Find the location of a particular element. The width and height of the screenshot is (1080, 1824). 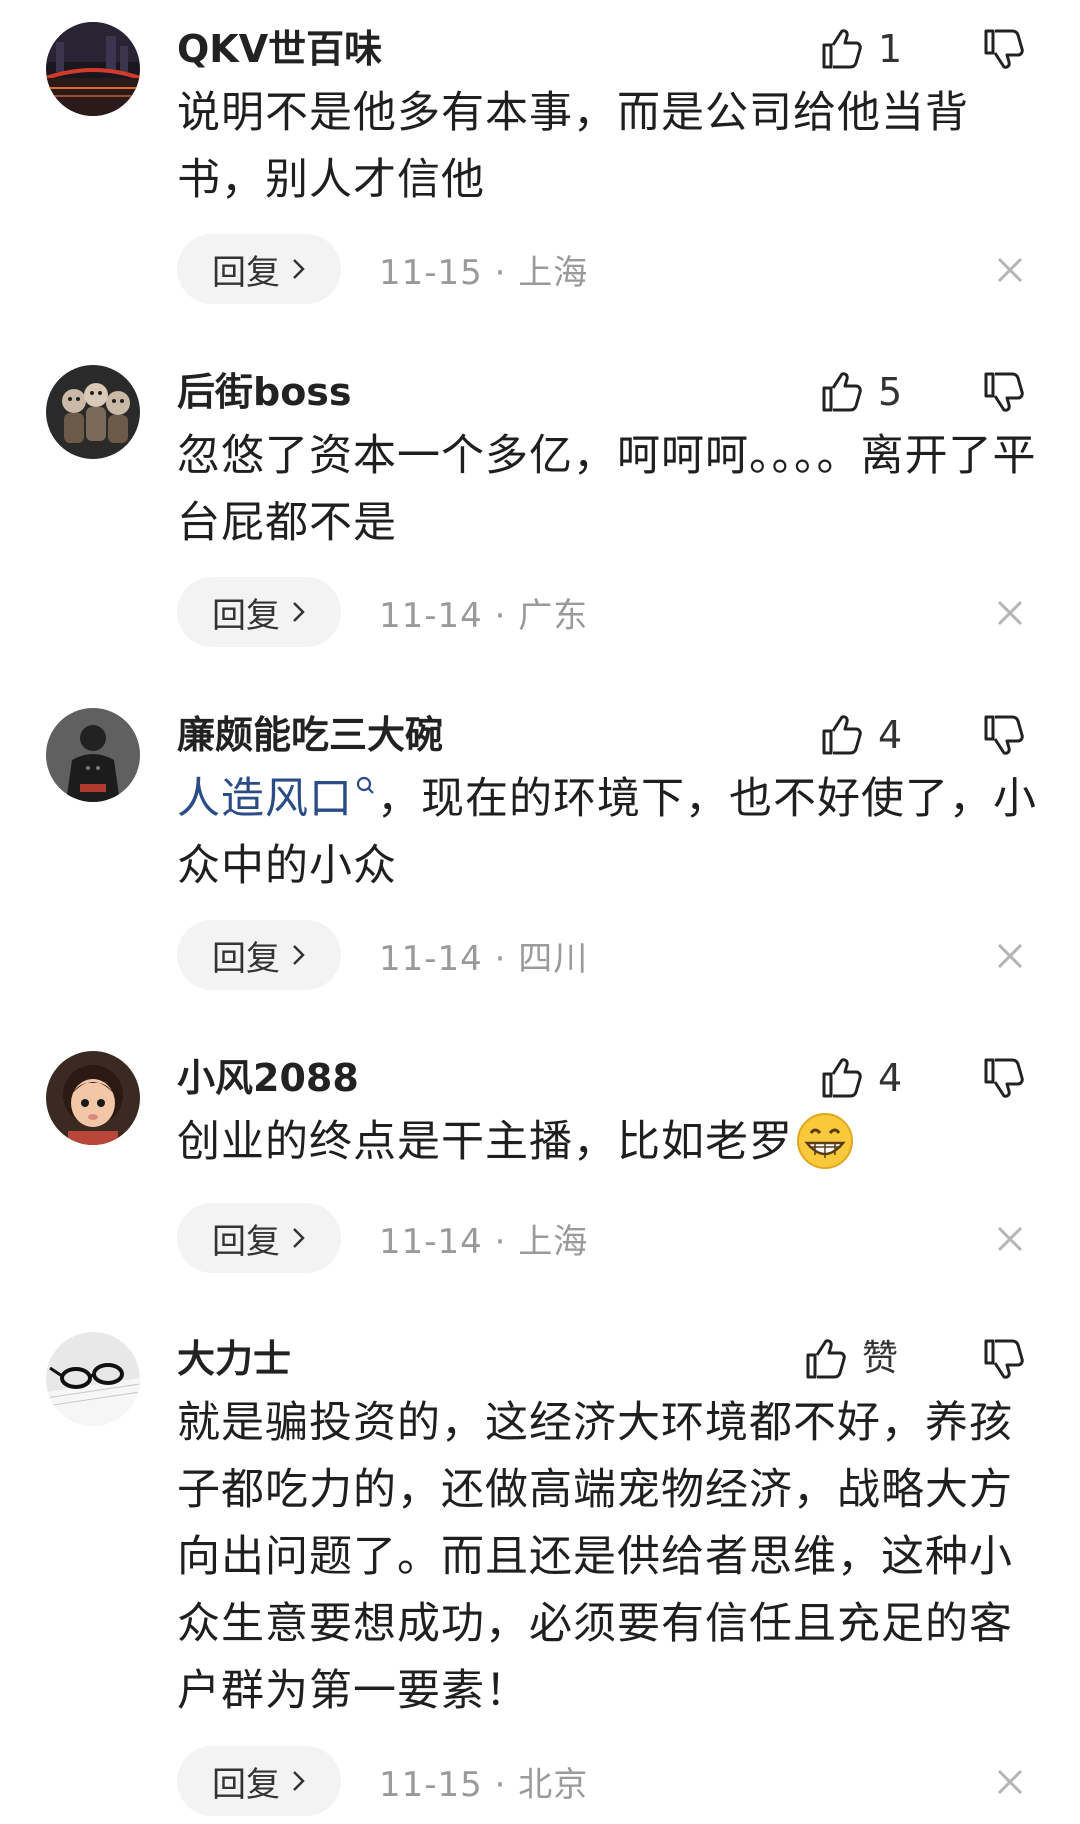

comment-footer: 回复 11-15 · 上海 is located at coordinates (382, 269).